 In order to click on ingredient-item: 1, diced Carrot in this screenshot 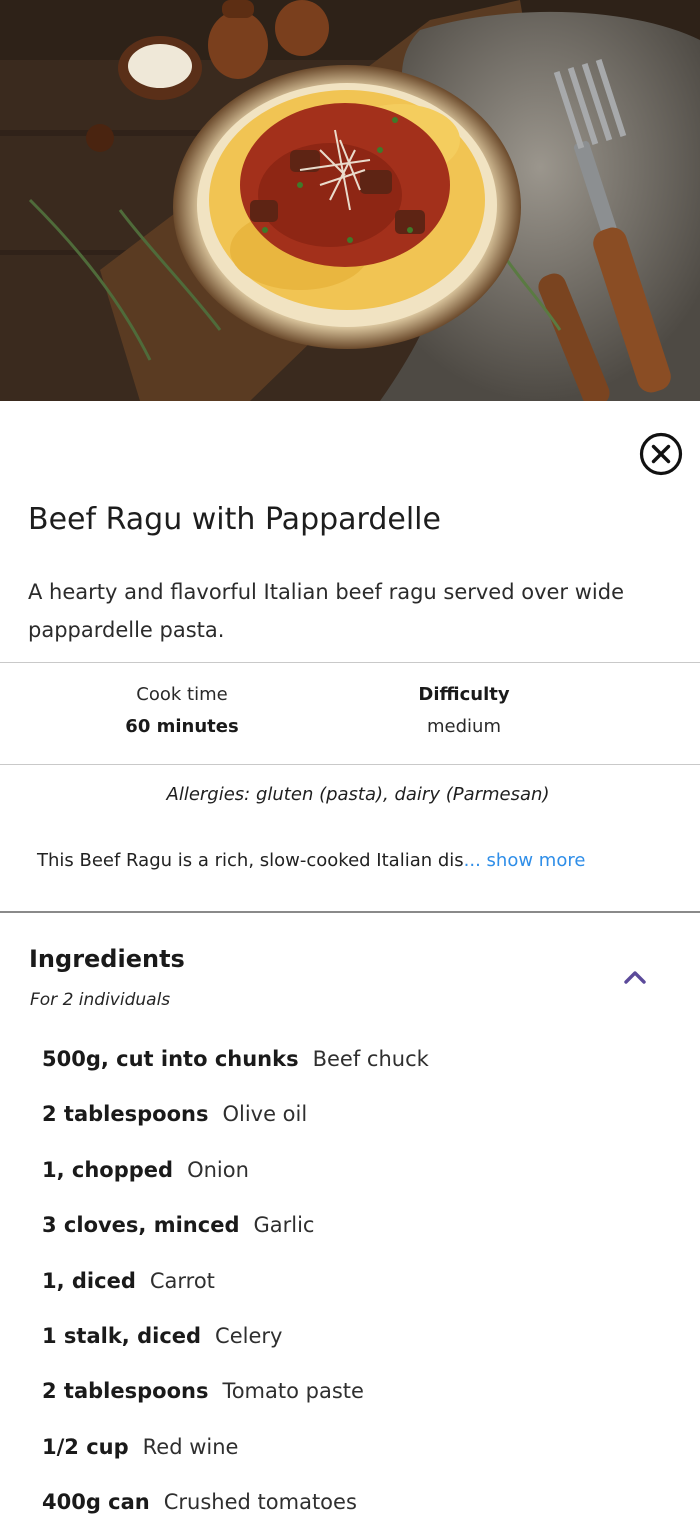, I will do `click(235, 1281)`.